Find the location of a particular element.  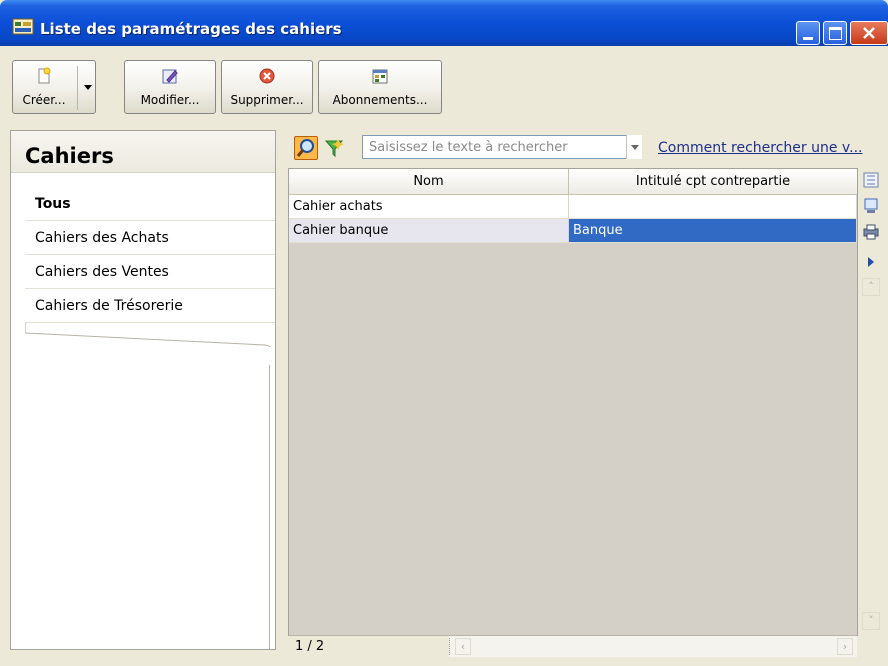

scroll-left-button: ‹ is located at coordinates (463, 646).